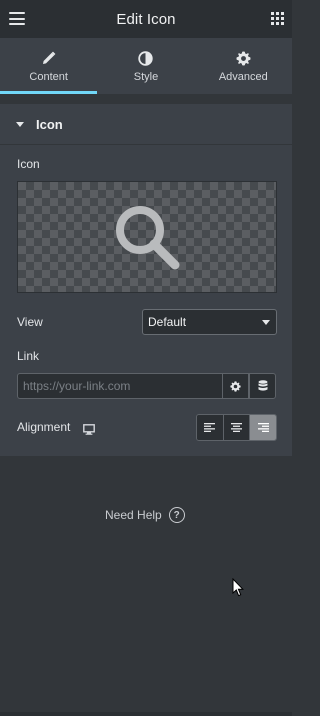 This screenshot has height=716, width=320. I want to click on need-help-label: Need Help, so click(133, 515).